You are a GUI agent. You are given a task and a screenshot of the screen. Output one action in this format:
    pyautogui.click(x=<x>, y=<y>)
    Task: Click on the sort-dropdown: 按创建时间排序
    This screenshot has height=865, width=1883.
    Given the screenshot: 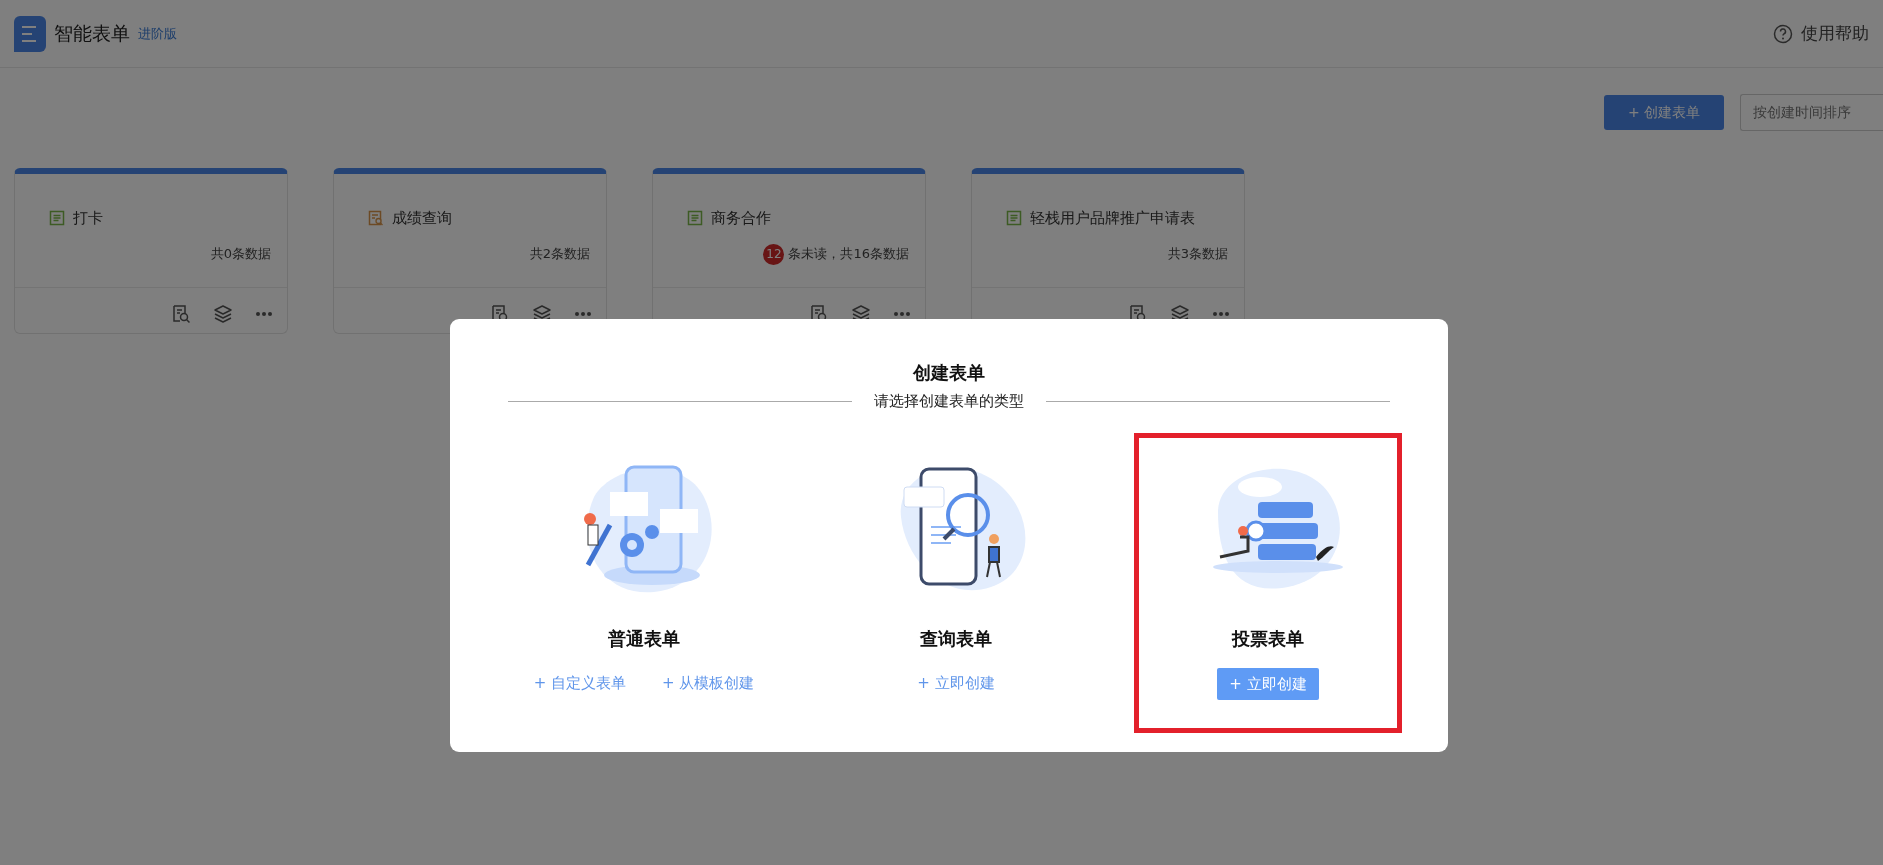 What is the action you would take?
    pyautogui.click(x=1811, y=112)
    